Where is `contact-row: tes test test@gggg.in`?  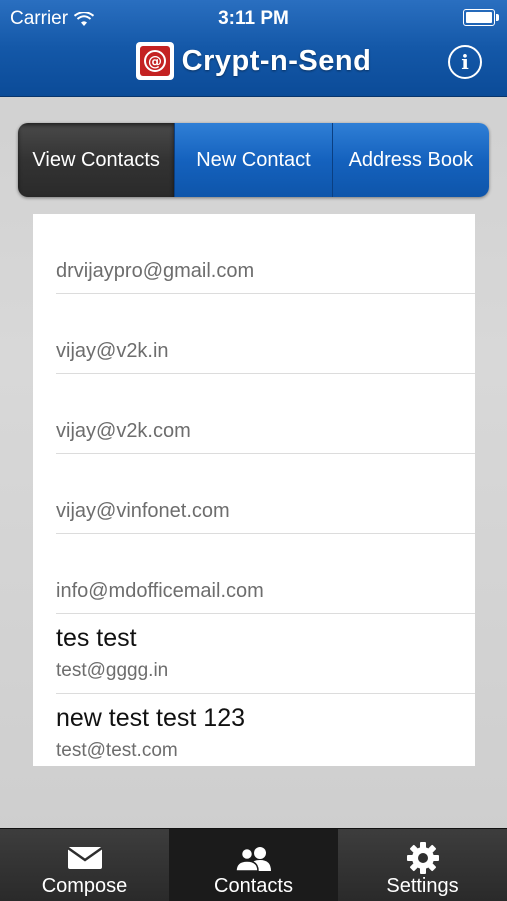 contact-row: tes test test@gggg.in is located at coordinates (265, 654).